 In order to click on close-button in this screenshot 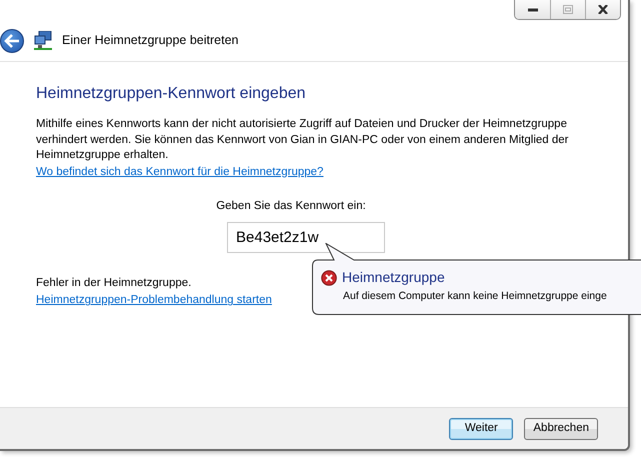, I will do `click(602, 9)`.